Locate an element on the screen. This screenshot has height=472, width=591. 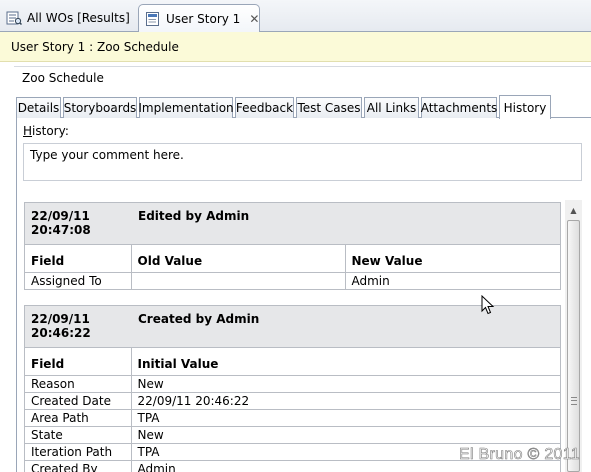
table-row: Assigned To Admin is located at coordinates (292, 280).